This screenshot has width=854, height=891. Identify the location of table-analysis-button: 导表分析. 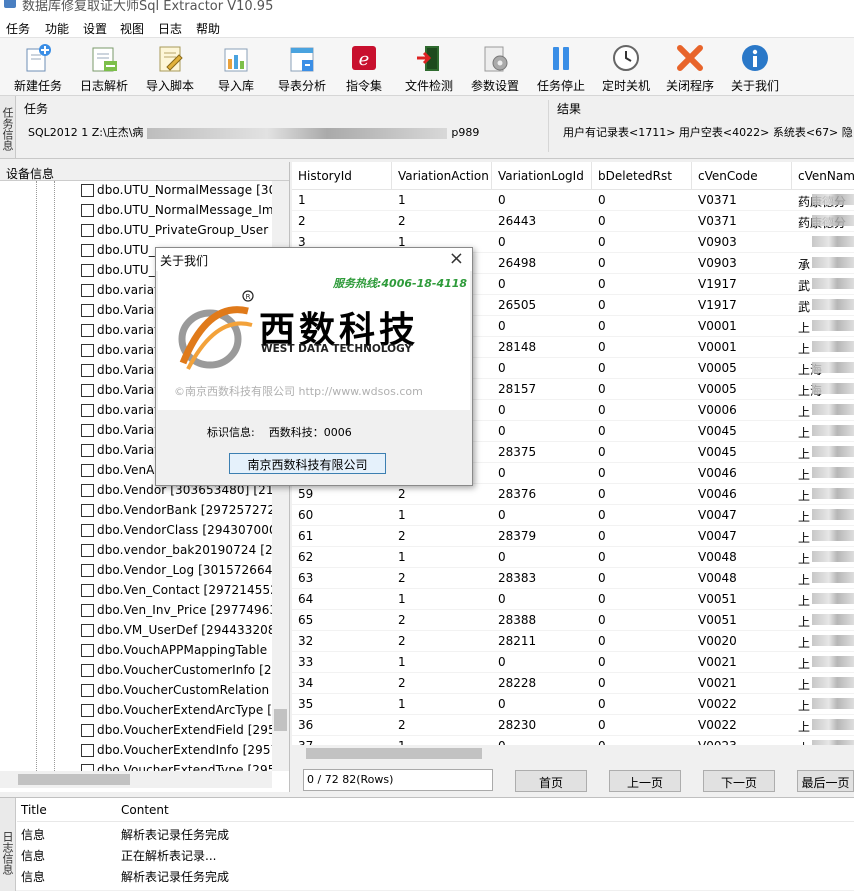
(302, 67).